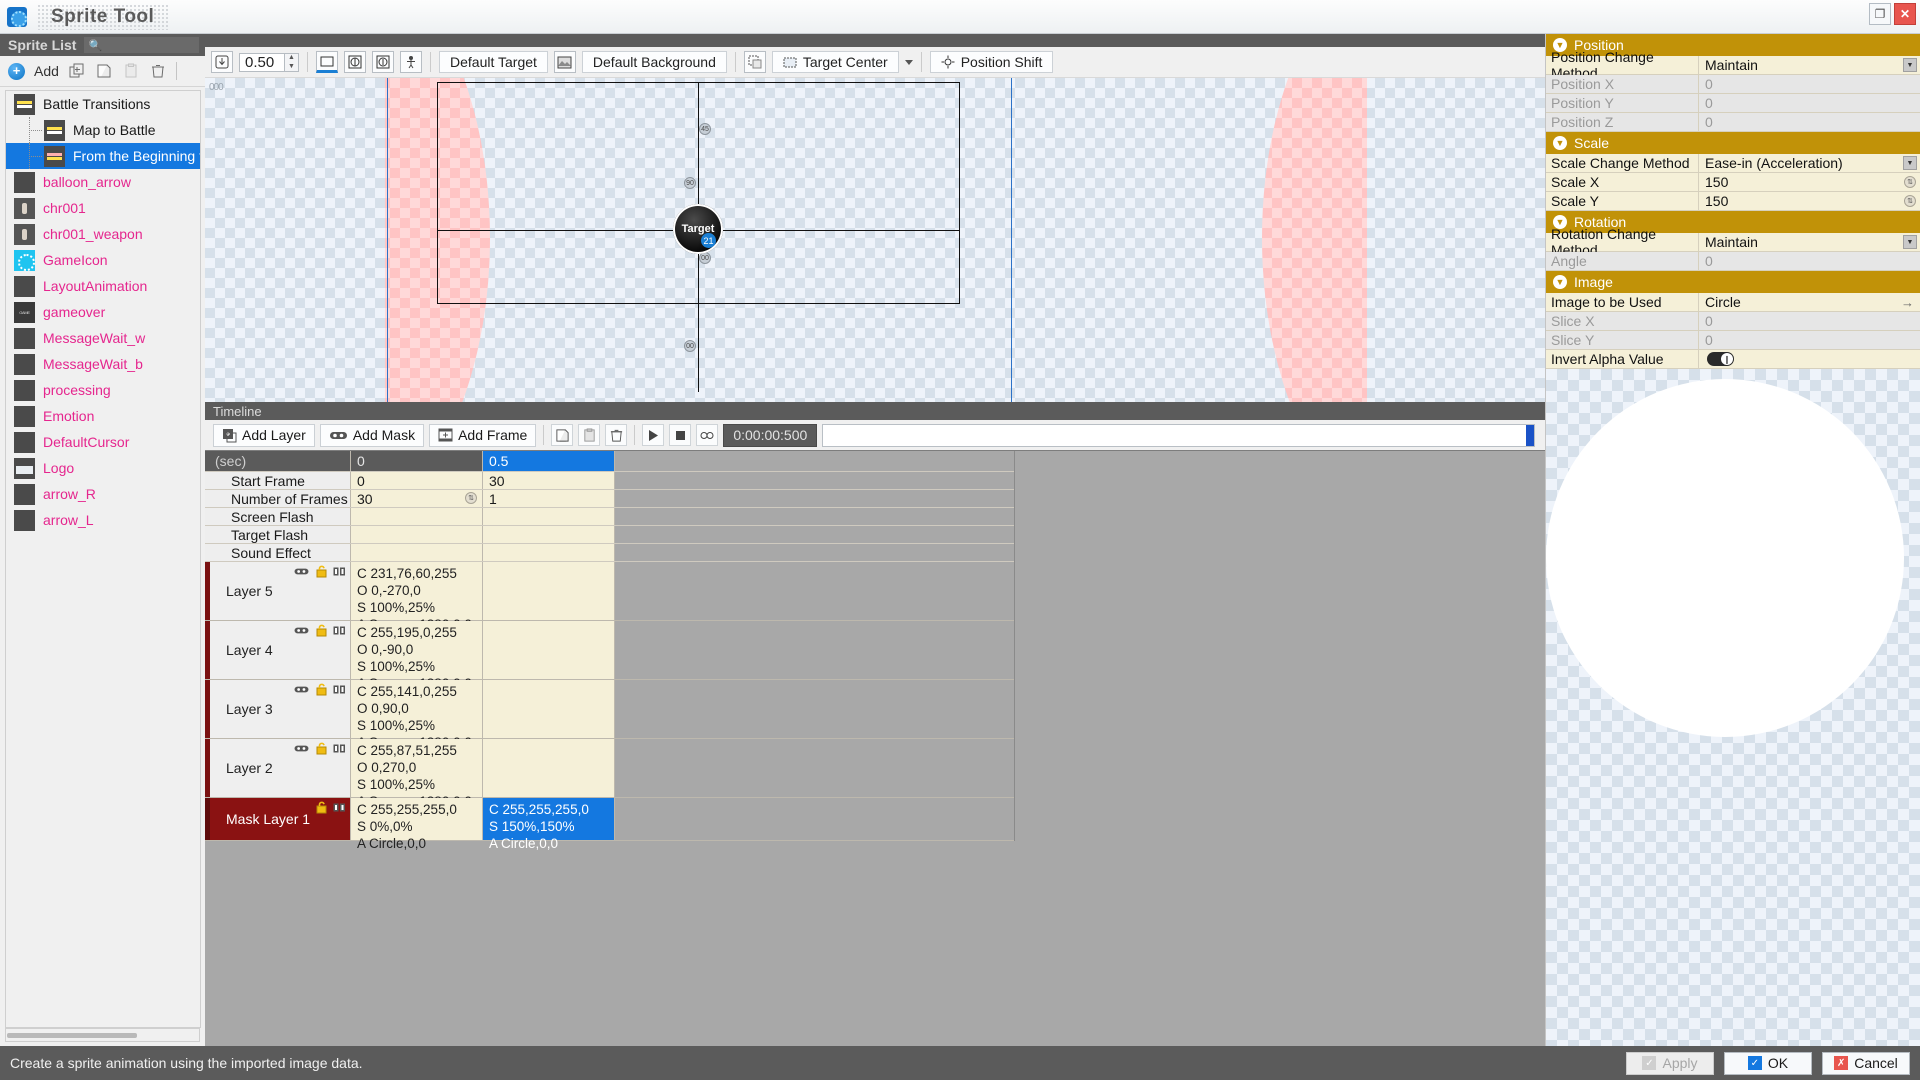 The width and height of the screenshot is (1920, 1080). Describe the element at coordinates (417, 498) in the screenshot. I see `timeline-property-value: 30 ⇅` at that location.